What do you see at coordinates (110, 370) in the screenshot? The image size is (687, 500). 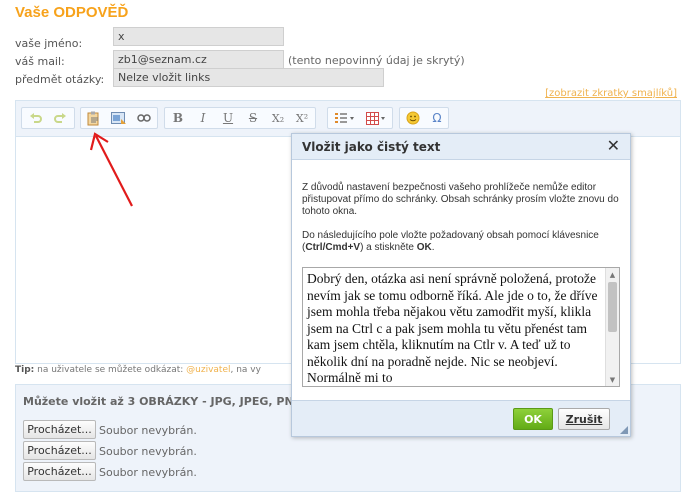 I see `tip-text: na uživatele se můžete odkázat:` at bounding box center [110, 370].